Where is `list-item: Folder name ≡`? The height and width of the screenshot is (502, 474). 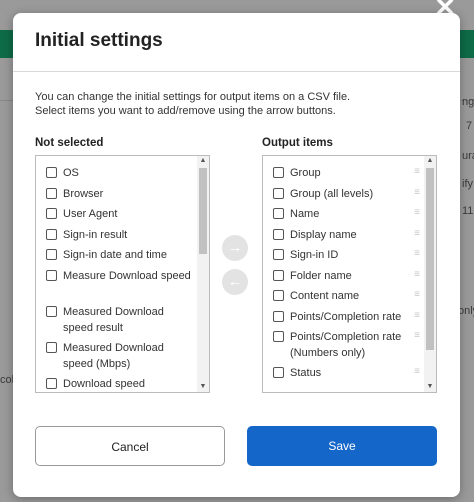
list-item: Folder name ≡ is located at coordinates (342, 278).